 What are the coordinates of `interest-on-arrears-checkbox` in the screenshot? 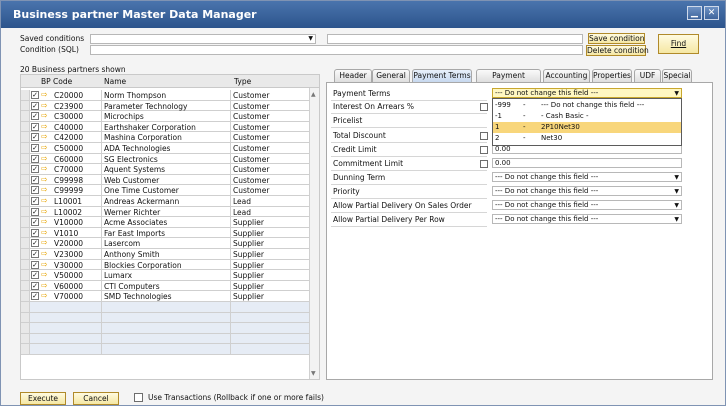 It's located at (484, 107).